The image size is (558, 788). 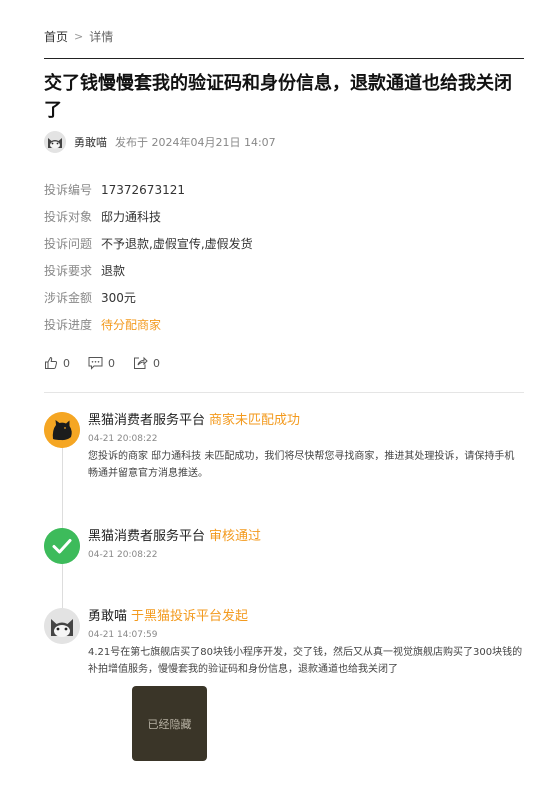 I want to click on comment-count: 0, so click(x=111, y=363).